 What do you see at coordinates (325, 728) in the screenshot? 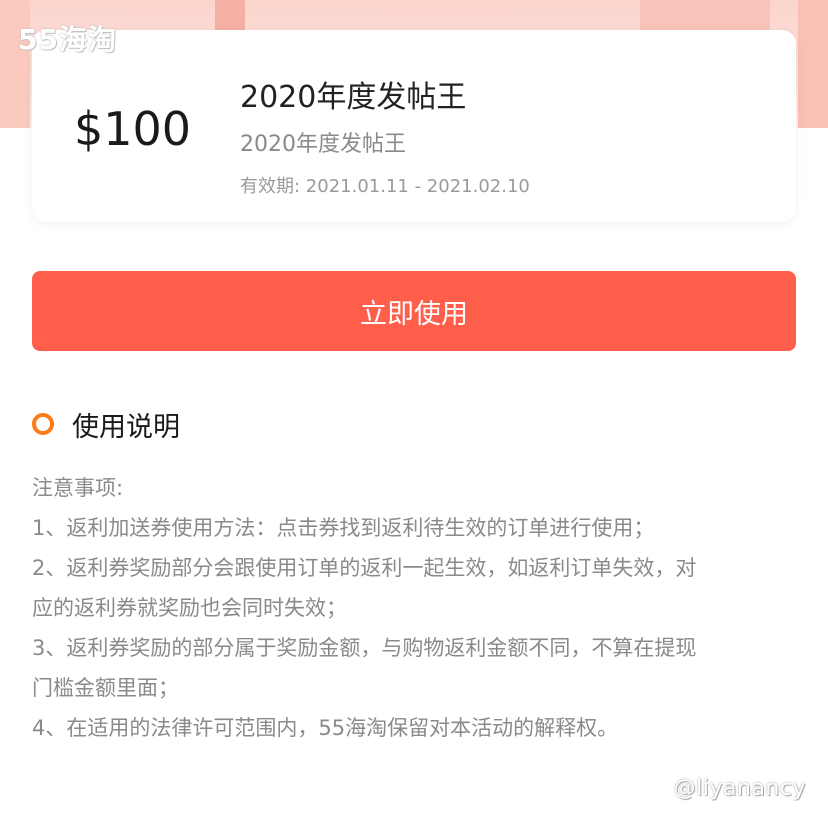
I see `notes-line: 4、在适用的法律许可范围内，55海淘保留对本活动的解释权。` at bounding box center [325, 728].